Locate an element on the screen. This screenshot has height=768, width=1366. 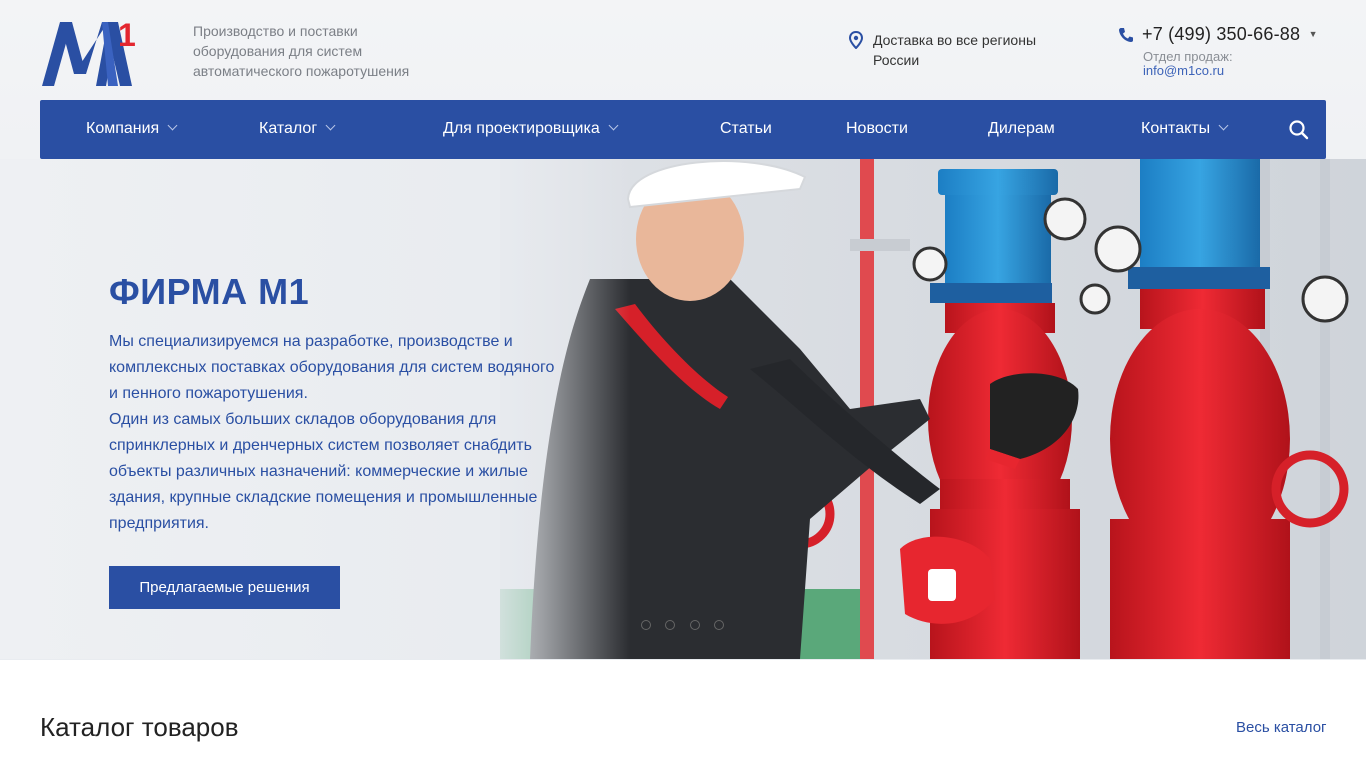
hero-title: ФИРМА М1 is located at coordinates (209, 291).